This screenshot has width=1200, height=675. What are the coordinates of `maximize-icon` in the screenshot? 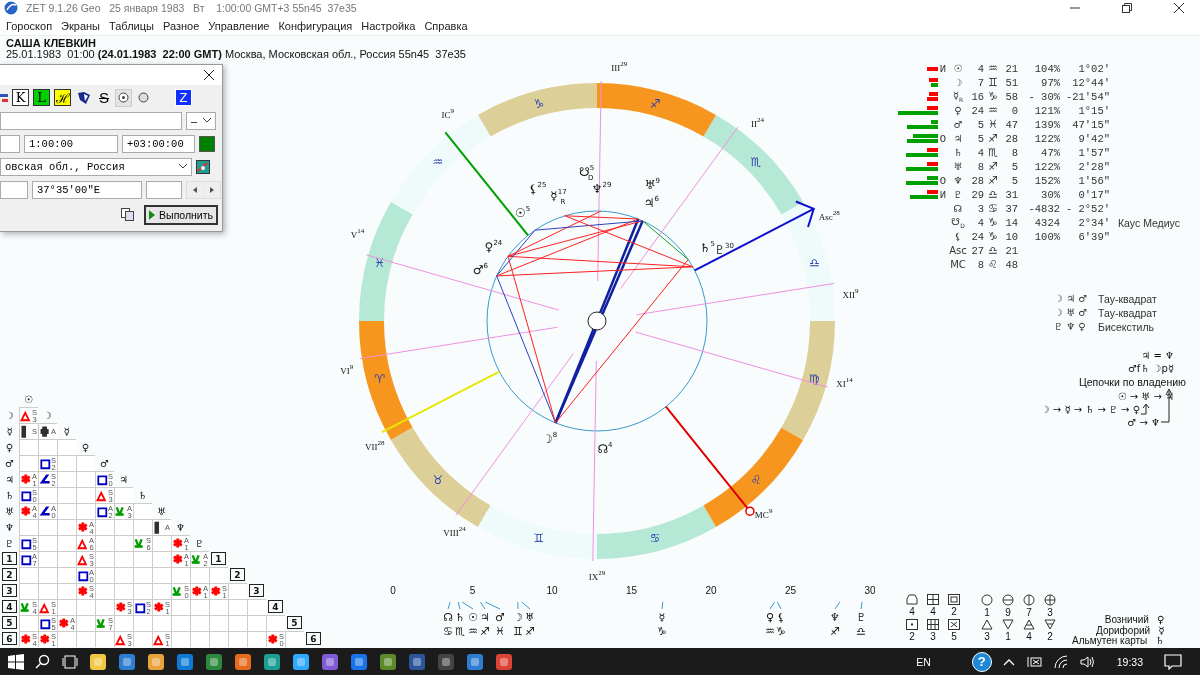 It's located at (1127, 8).